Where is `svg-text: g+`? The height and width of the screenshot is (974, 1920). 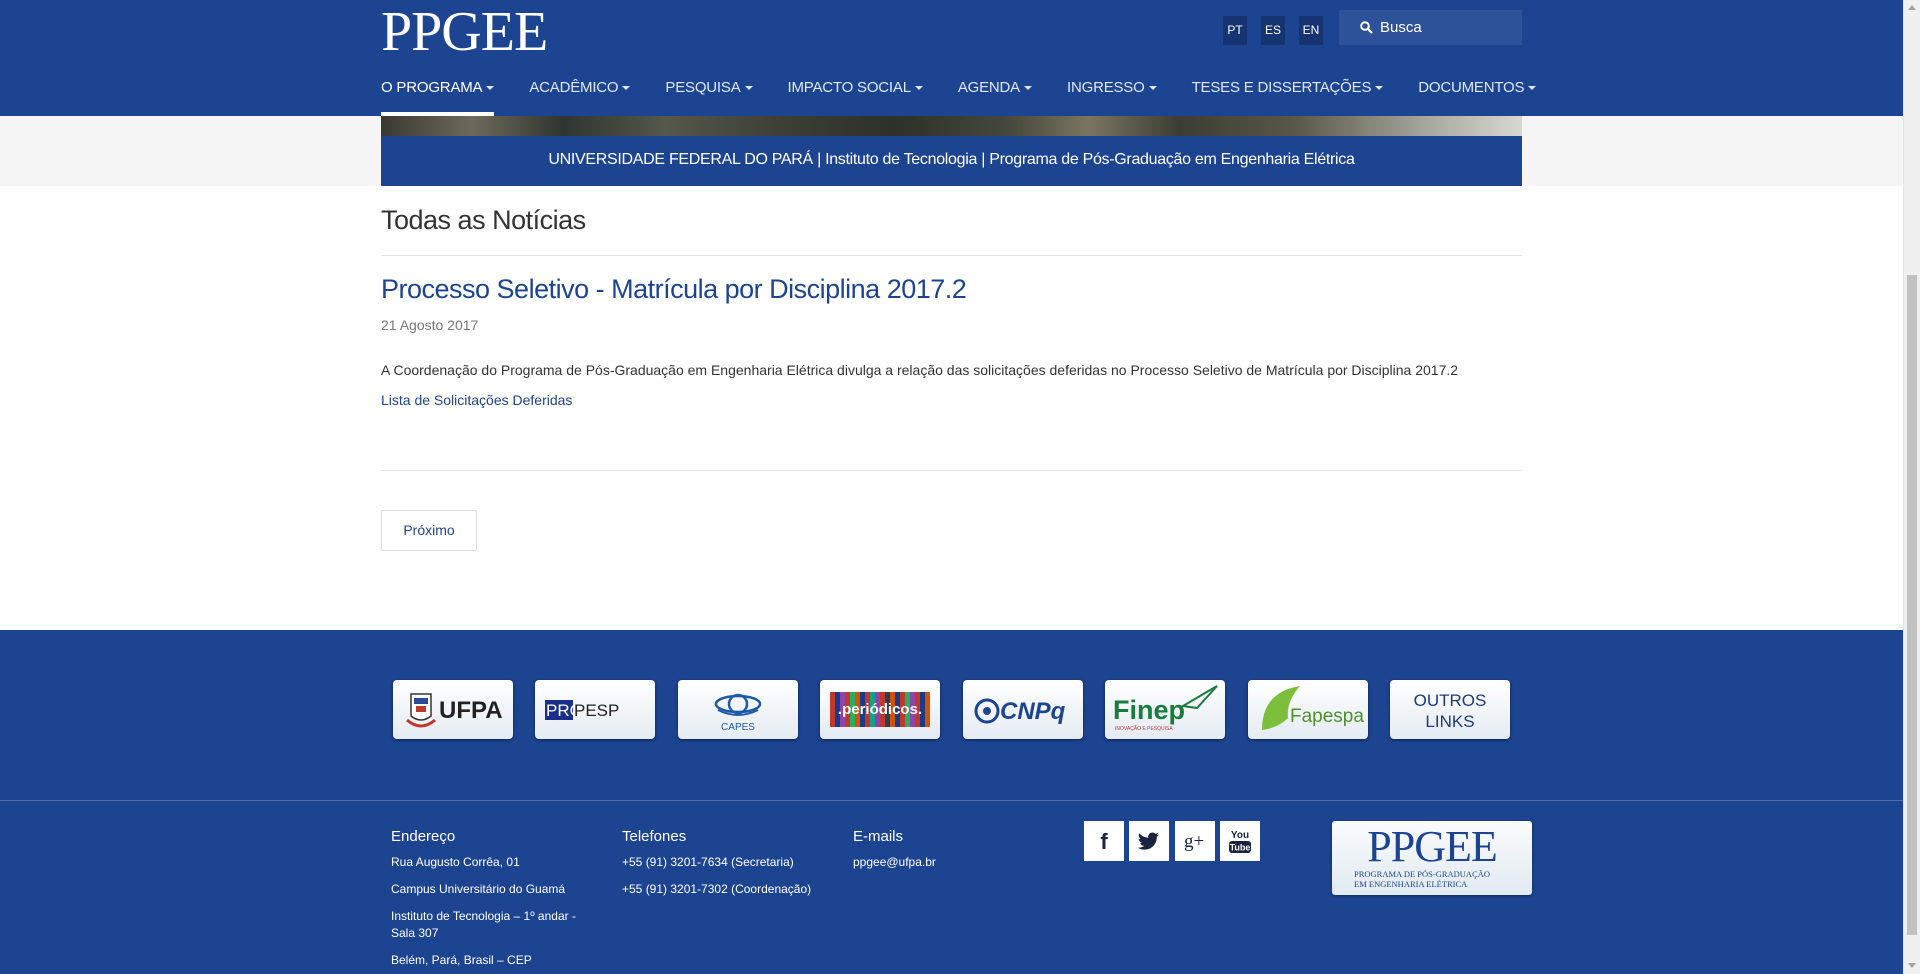
svg-text: g+ is located at coordinates (1194, 841).